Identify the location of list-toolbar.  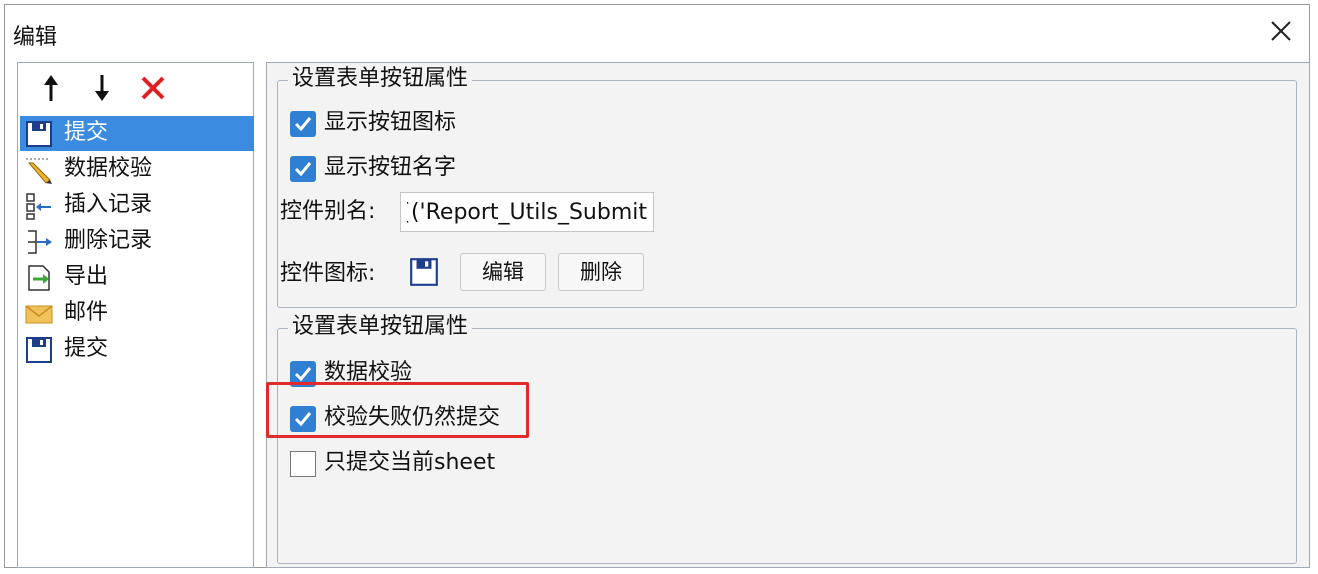
(135, 88).